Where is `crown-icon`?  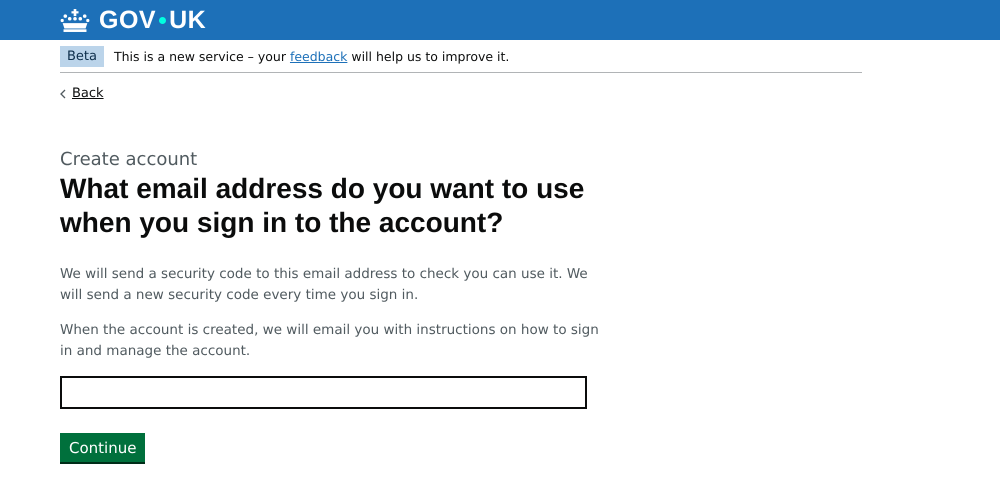
crown-icon is located at coordinates (75, 20).